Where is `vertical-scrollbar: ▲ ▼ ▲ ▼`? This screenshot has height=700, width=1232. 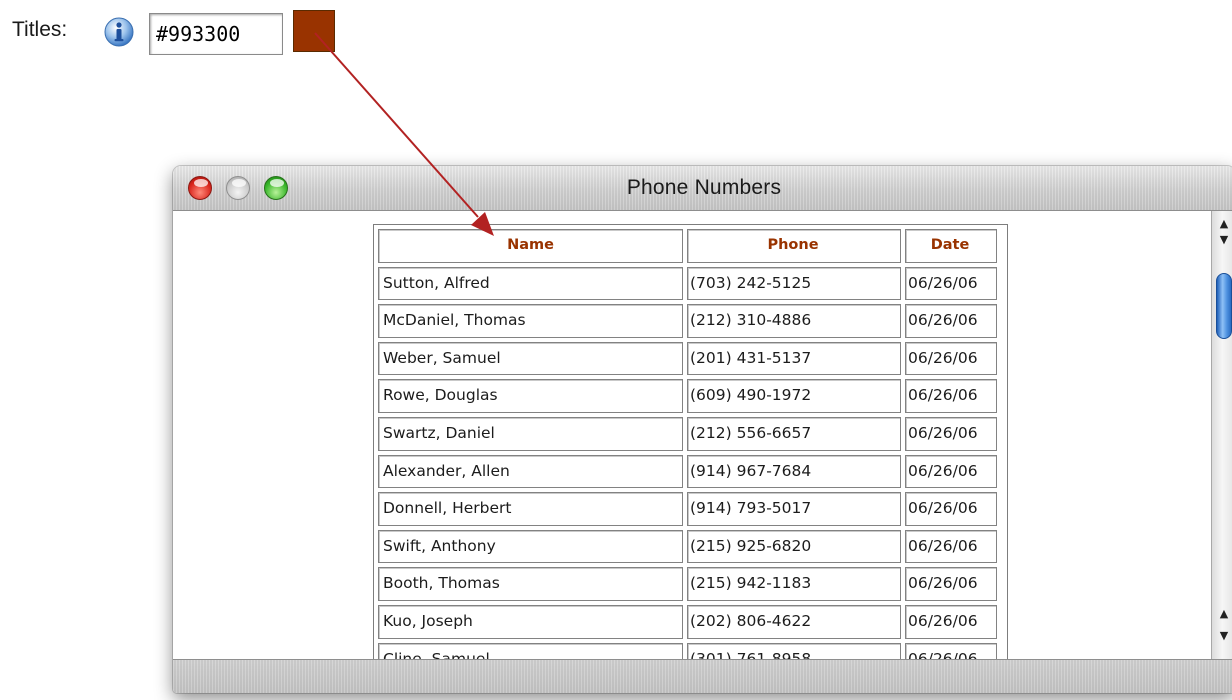 vertical-scrollbar: ▲ ▼ ▲ ▼ is located at coordinates (1221, 435).